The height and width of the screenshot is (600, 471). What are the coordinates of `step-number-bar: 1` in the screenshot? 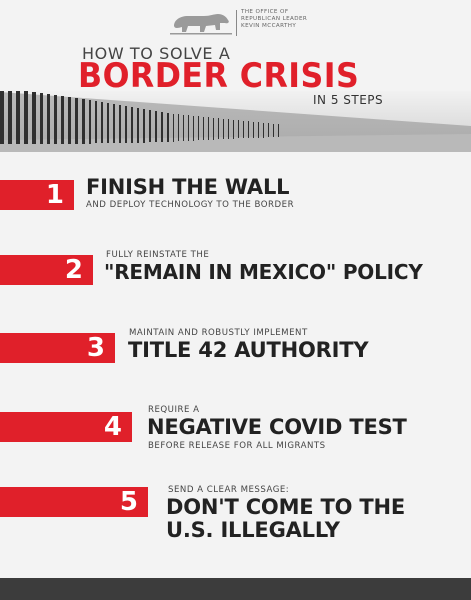 It's located at (37, 195).